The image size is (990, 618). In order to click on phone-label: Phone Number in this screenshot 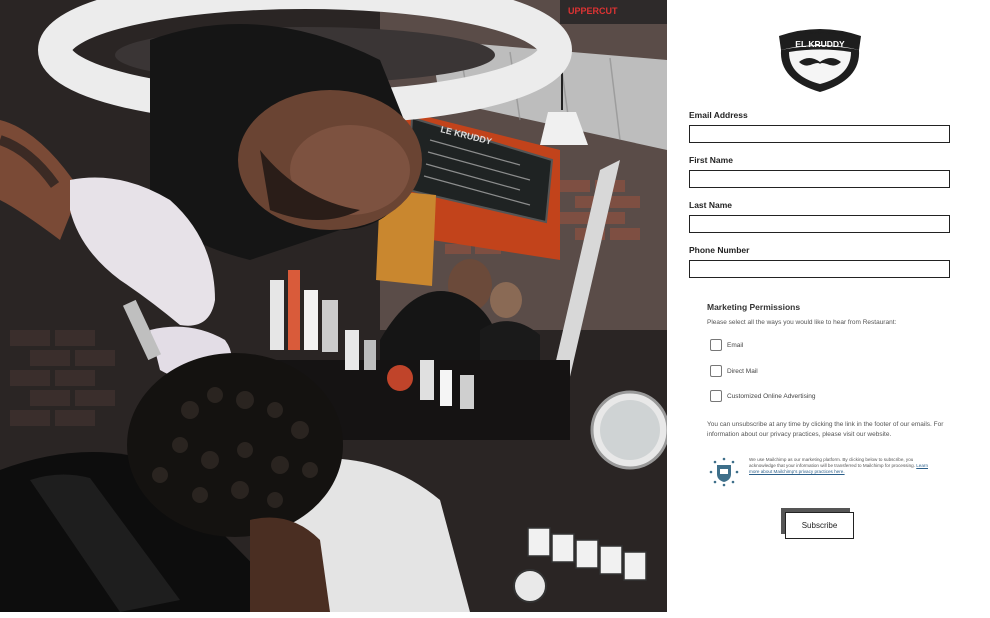, I will do `click(719, 250)`.